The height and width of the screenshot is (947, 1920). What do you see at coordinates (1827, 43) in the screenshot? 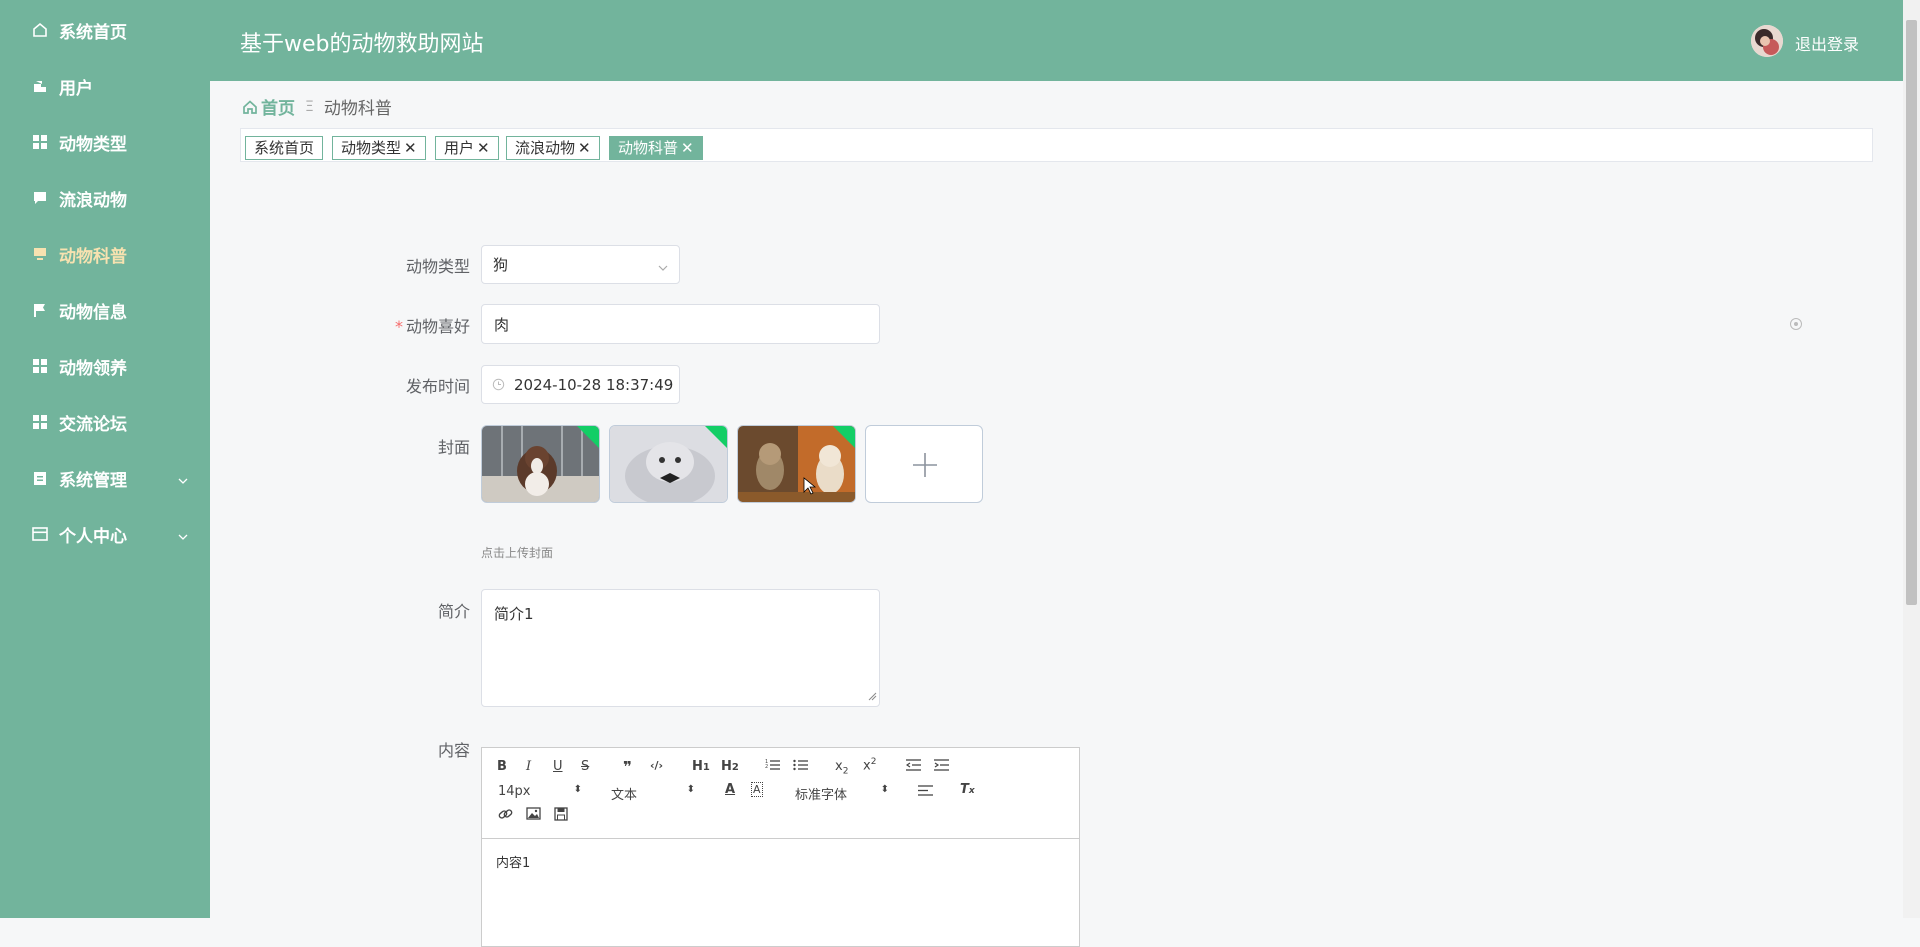
I see `logout-button: 退出登录` at bounding box center [1827, 43].